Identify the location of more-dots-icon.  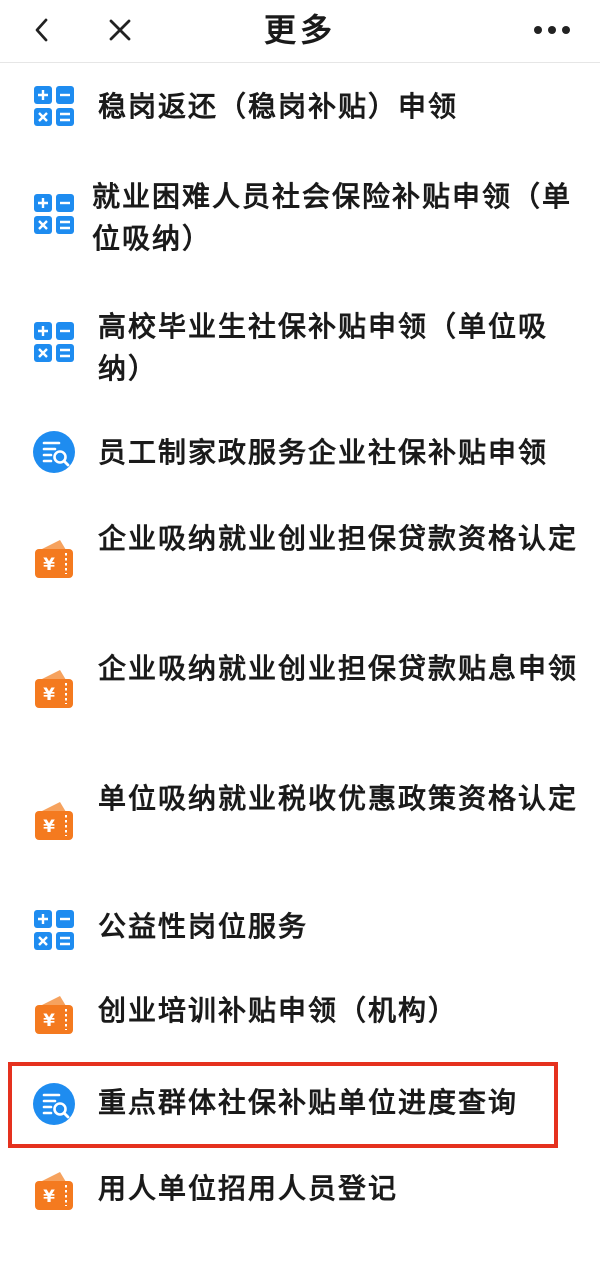
(552, 30).